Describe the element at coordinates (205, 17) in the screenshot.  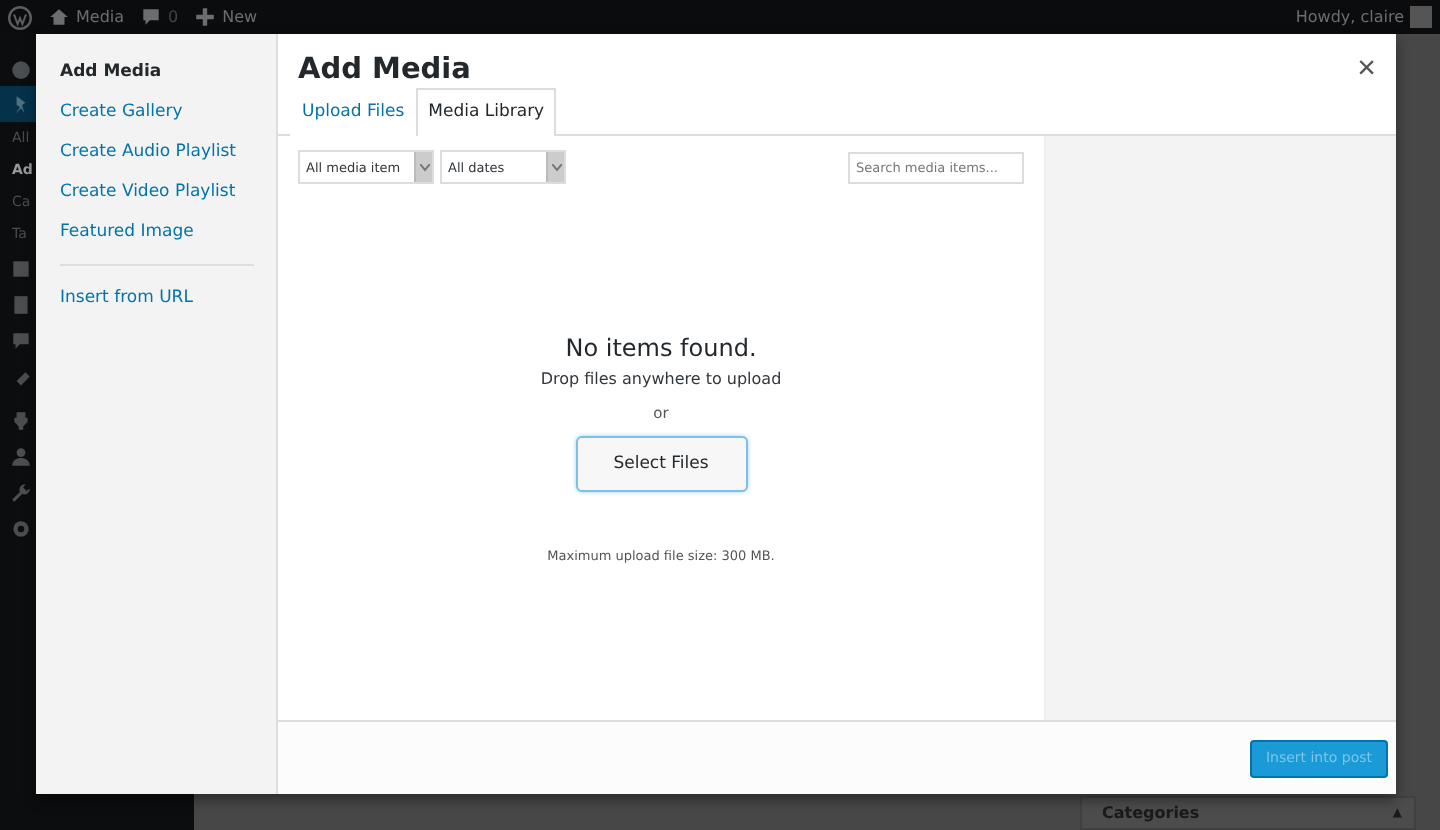
I see `plus-icon` at that location.